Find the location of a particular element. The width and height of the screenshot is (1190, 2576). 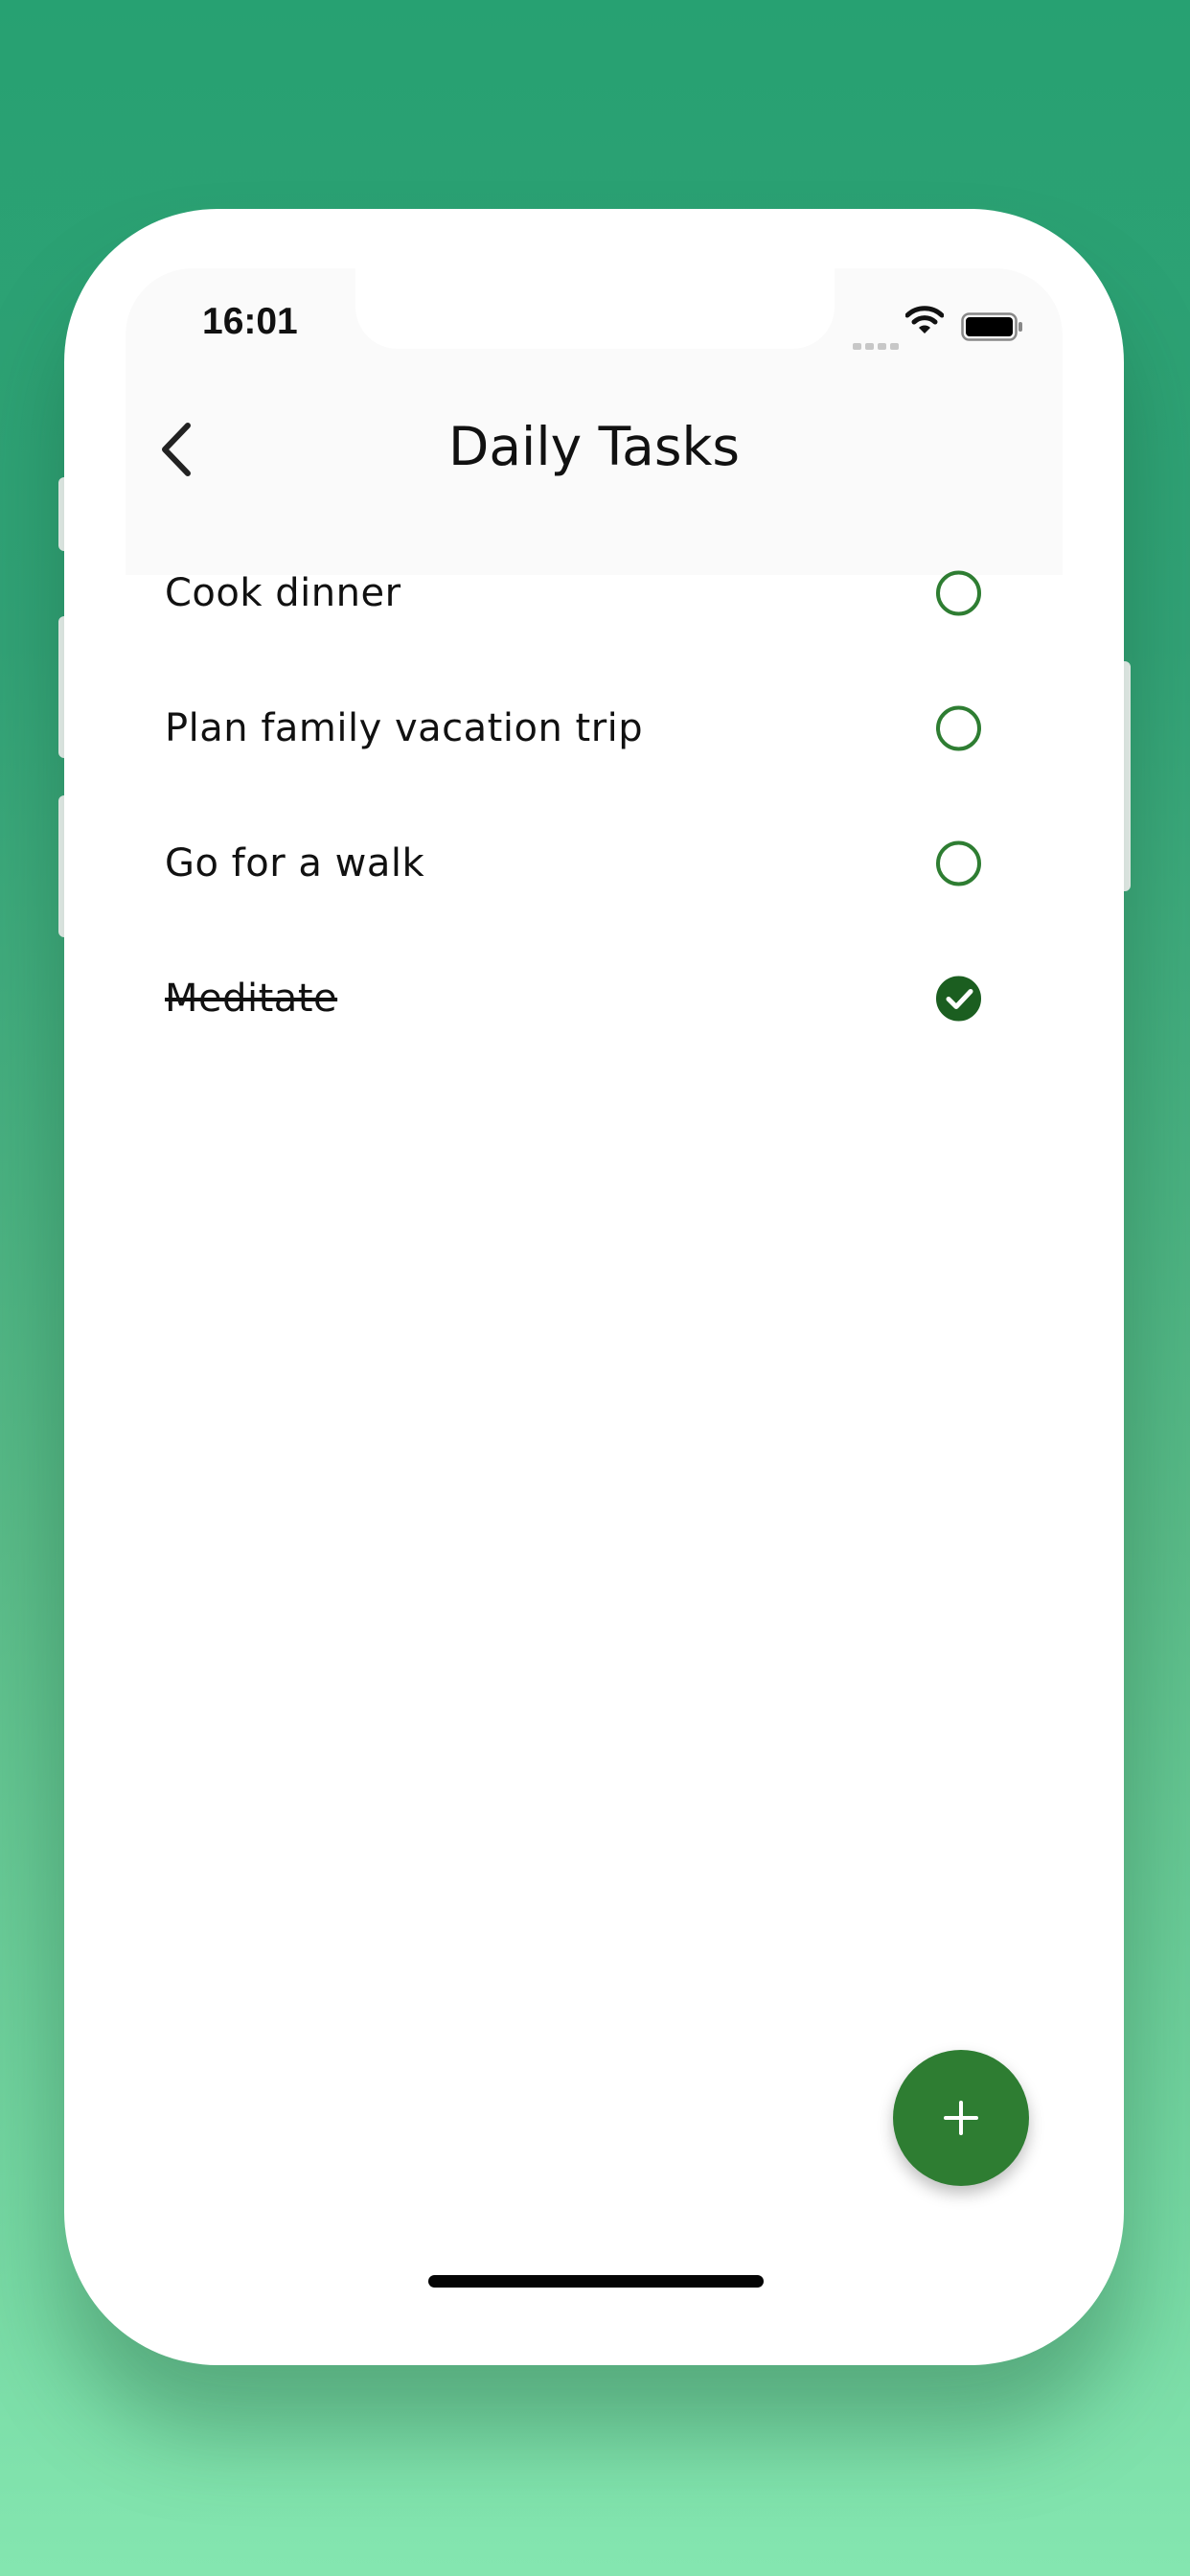

task-label: Meditate is located at coordinates (251, 998).